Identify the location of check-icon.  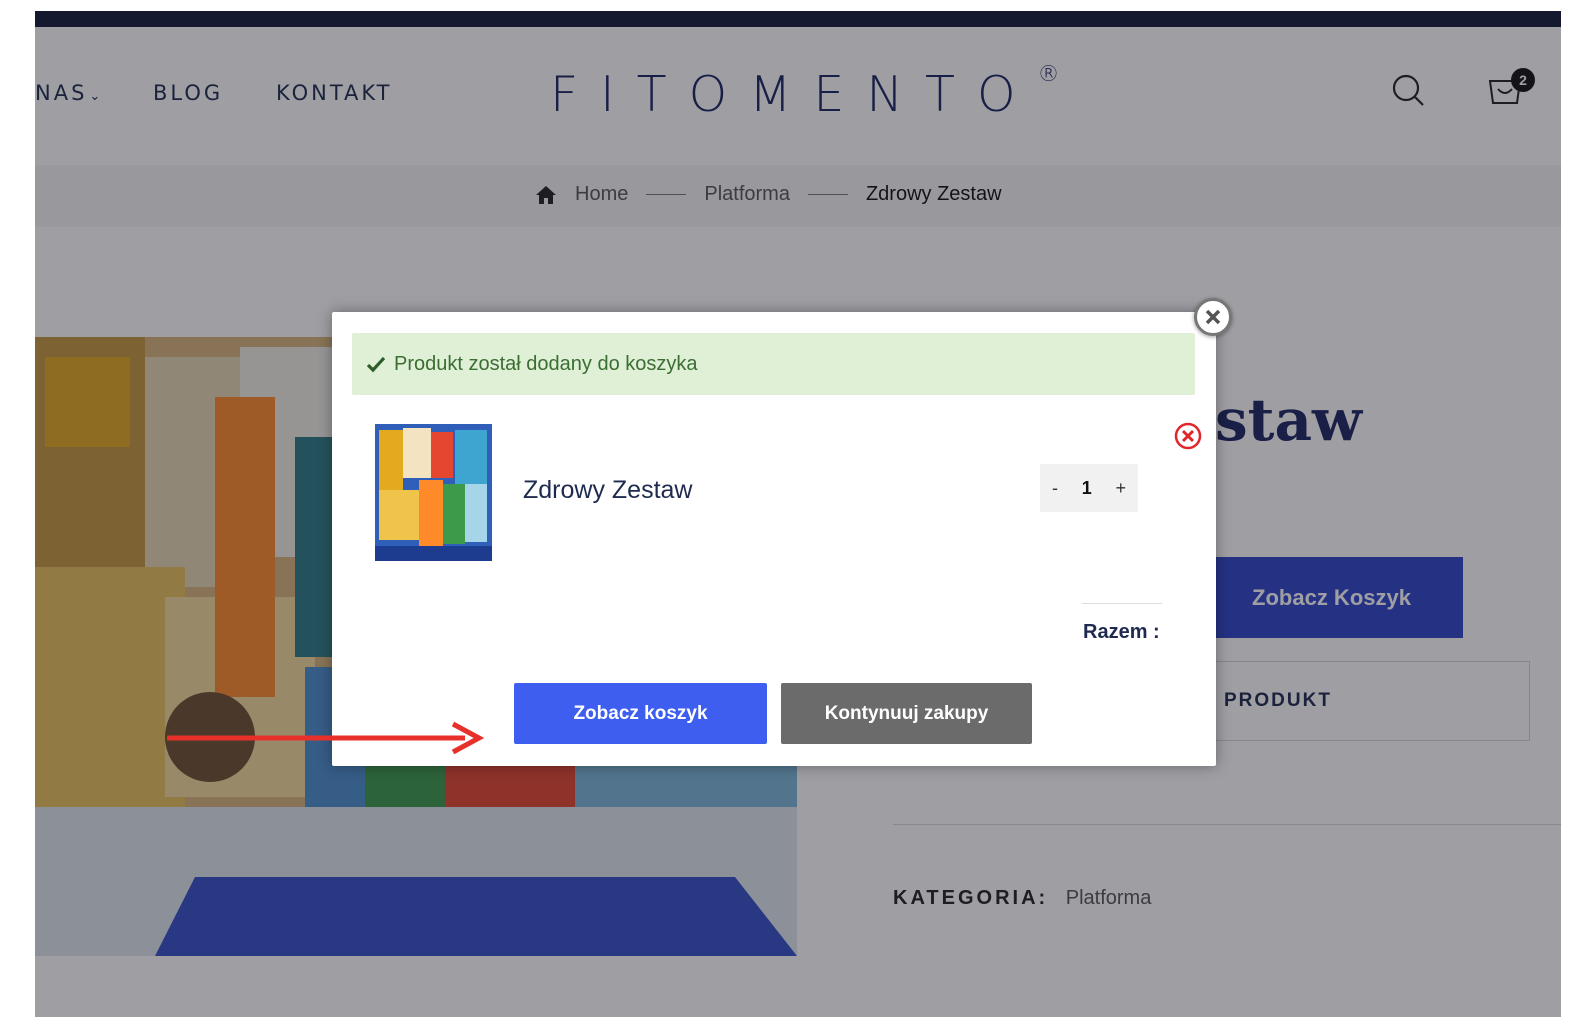
(376, 364).